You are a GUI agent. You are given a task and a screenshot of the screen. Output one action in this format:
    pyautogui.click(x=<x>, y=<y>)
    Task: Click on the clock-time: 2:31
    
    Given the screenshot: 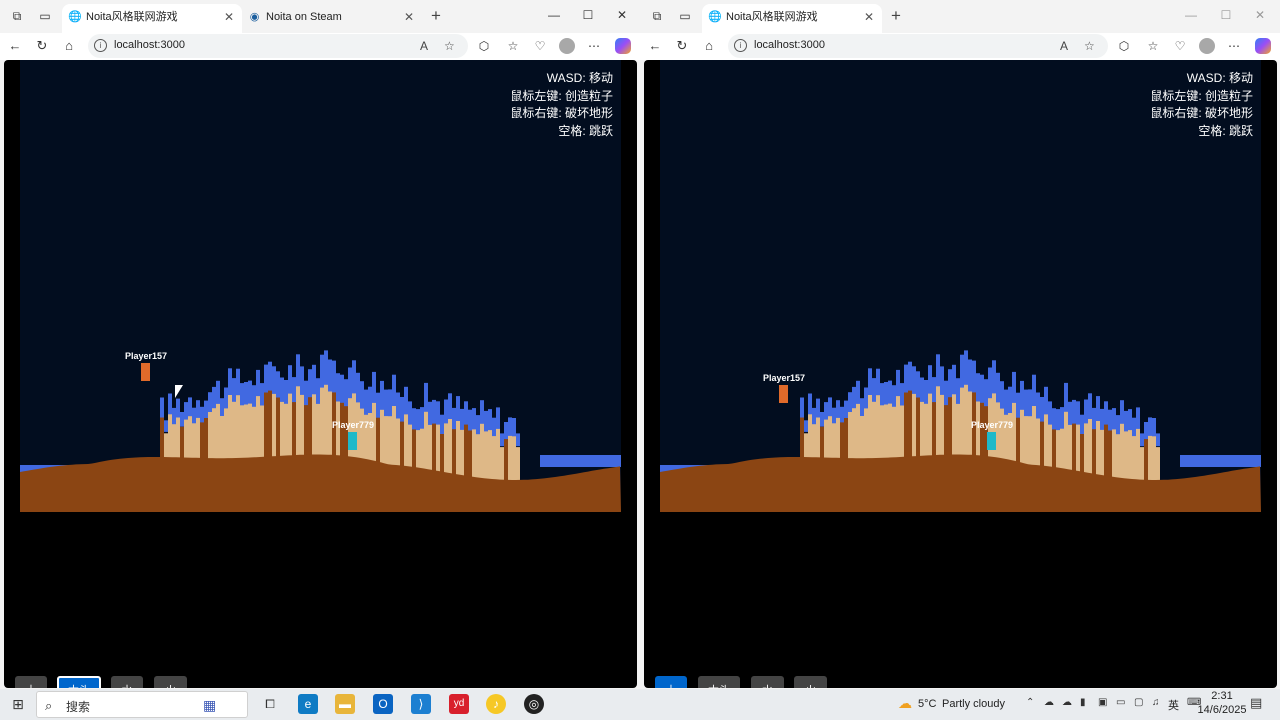 What is the action you would take?
    pyautogui.click(x=1222, y=696)
    